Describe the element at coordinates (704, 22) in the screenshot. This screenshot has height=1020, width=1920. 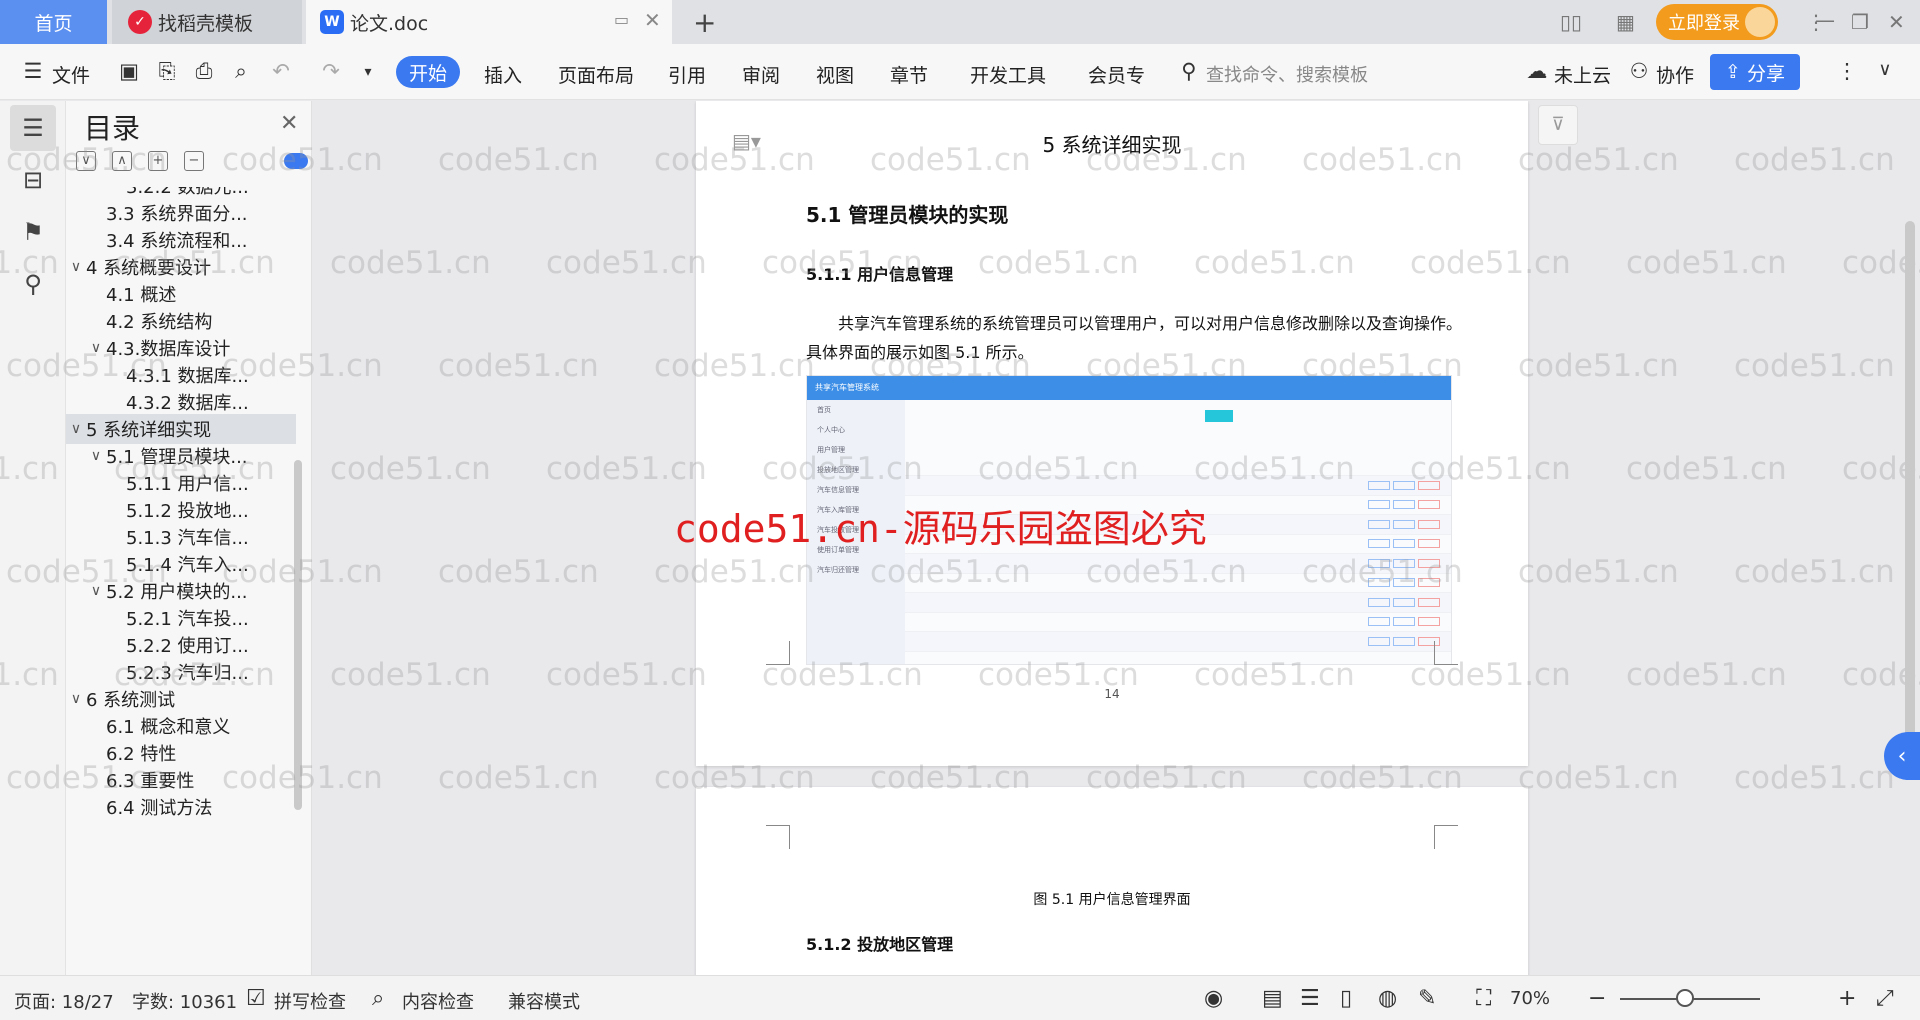
I see `new-tab-icon: +` at that location.